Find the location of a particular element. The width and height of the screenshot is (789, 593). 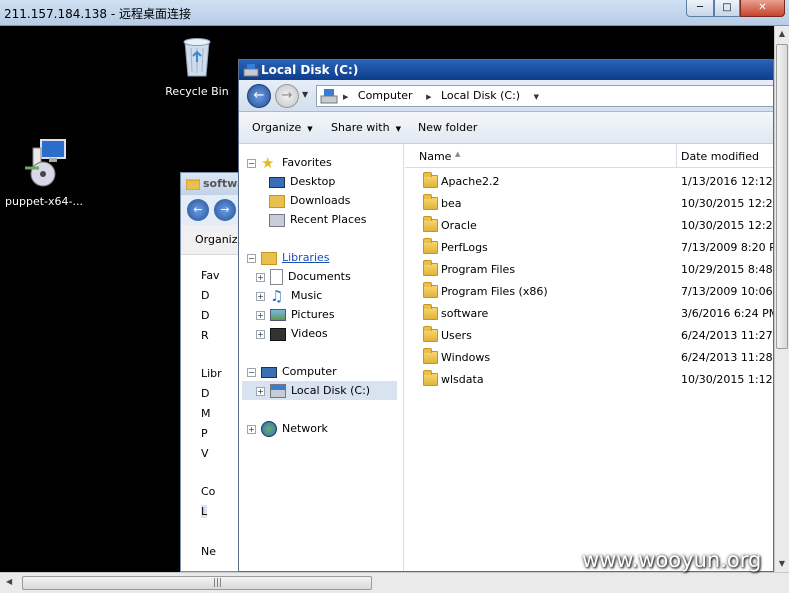

bg-nav-item: M is located at coordinates (206, 413).